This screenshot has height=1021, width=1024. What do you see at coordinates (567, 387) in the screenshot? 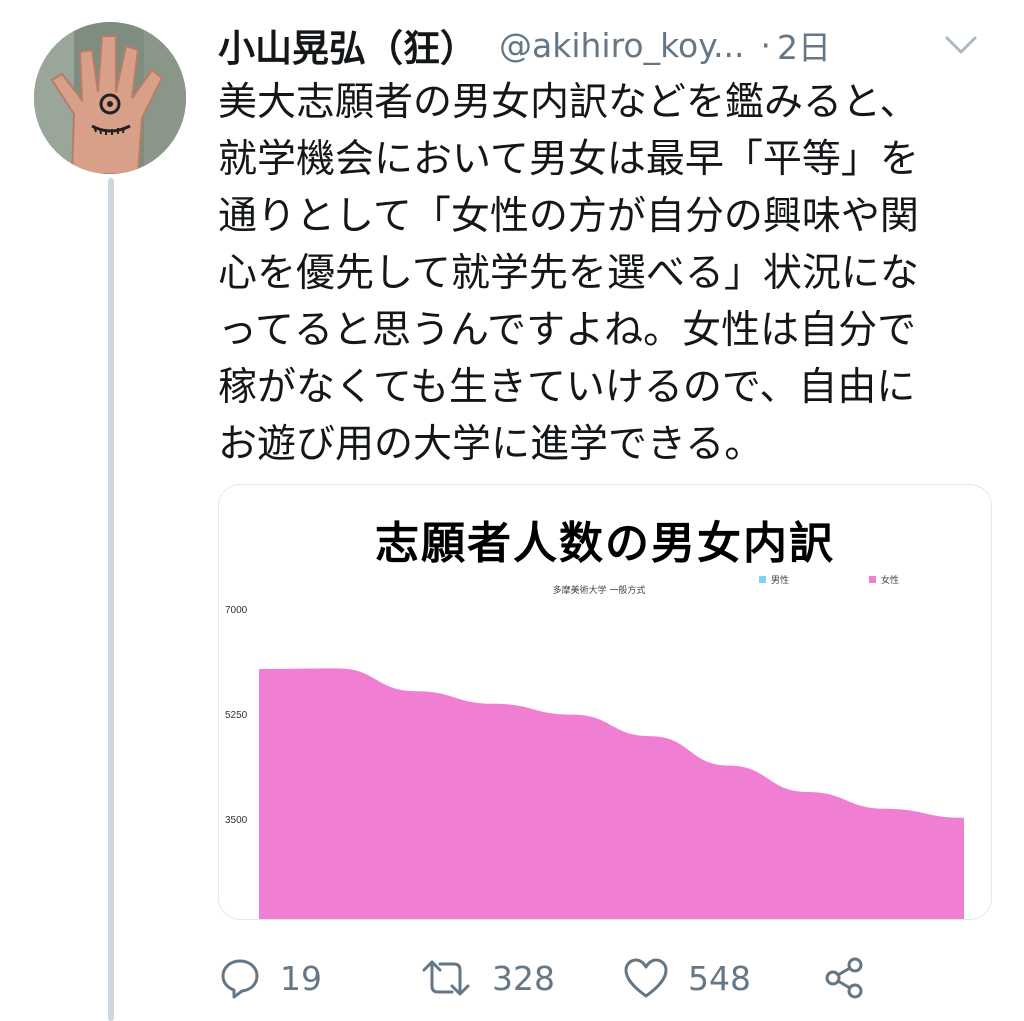
I see `tweet-text-line: 稼がなくても生きていけるので、自由に` at bounding box center [567, 387].